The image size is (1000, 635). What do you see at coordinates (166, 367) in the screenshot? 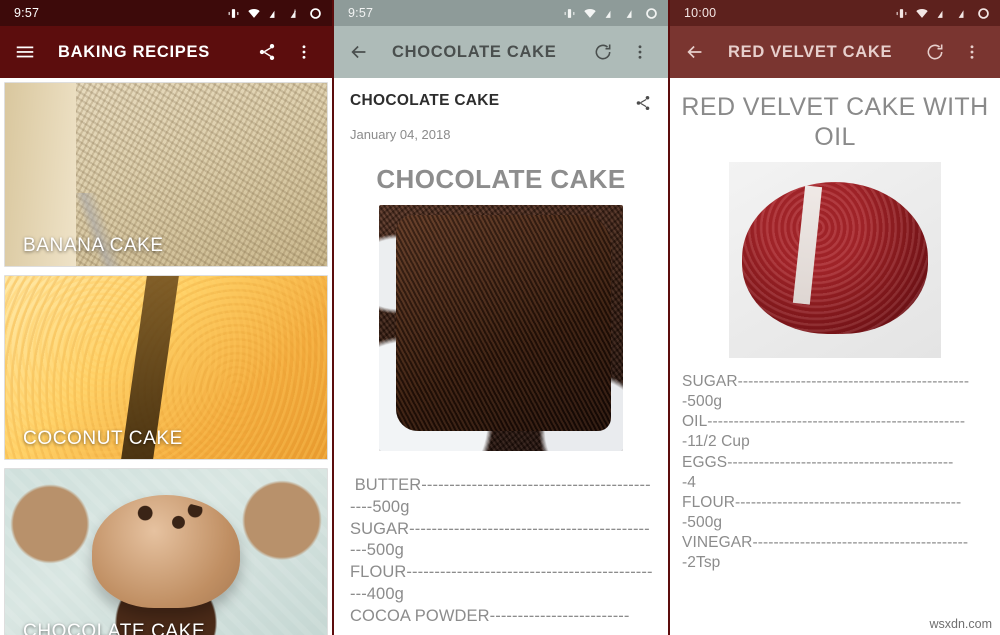
I see `list-item: COCONUT CAKE` at bounding box center [166, 367].